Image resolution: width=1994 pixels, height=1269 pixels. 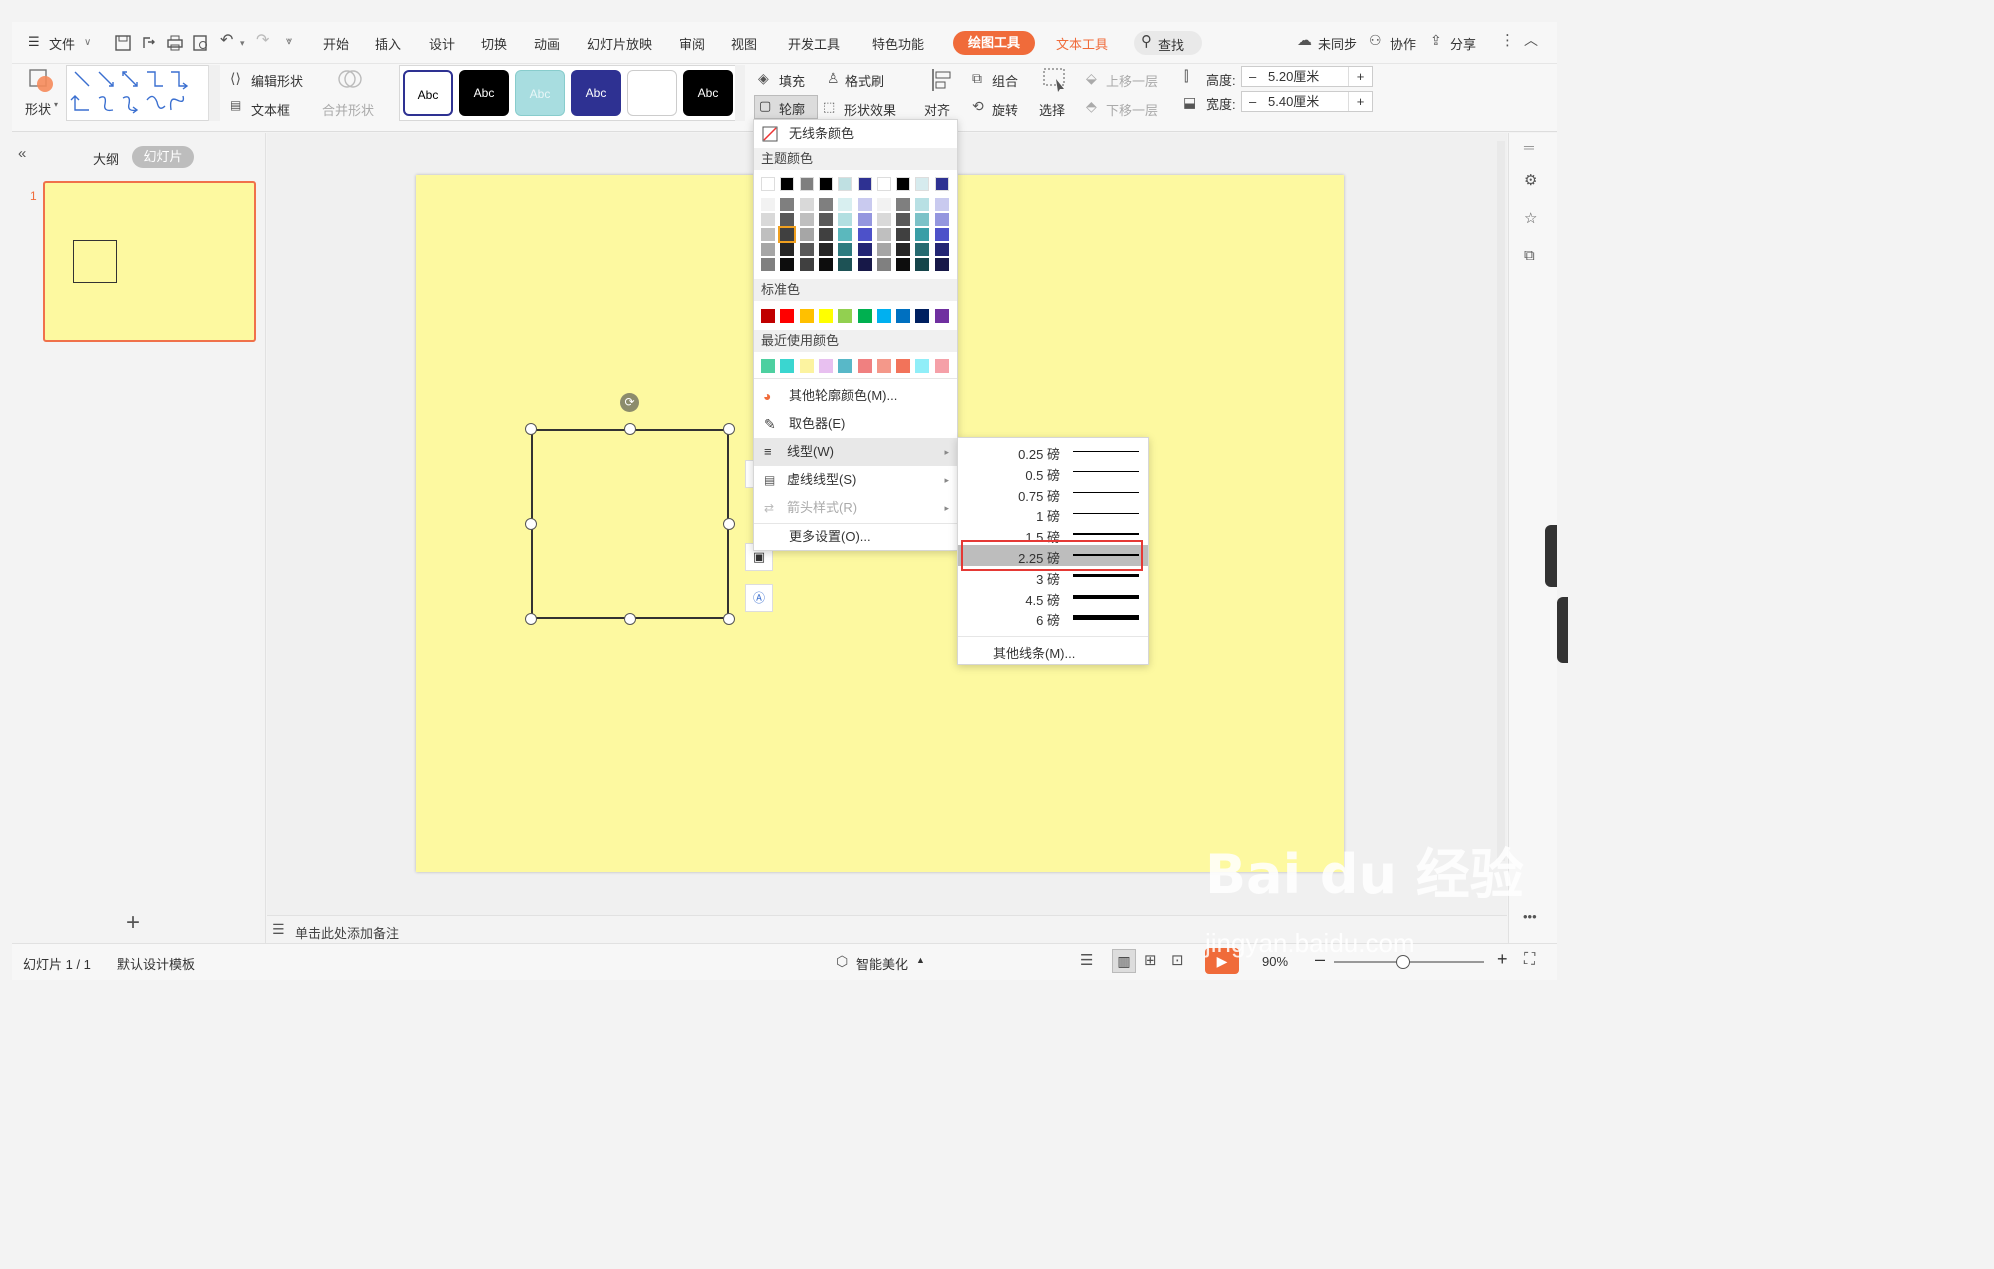 I want to click on line-weight-option: 0.75 磅, so click(x=1053, y=493).